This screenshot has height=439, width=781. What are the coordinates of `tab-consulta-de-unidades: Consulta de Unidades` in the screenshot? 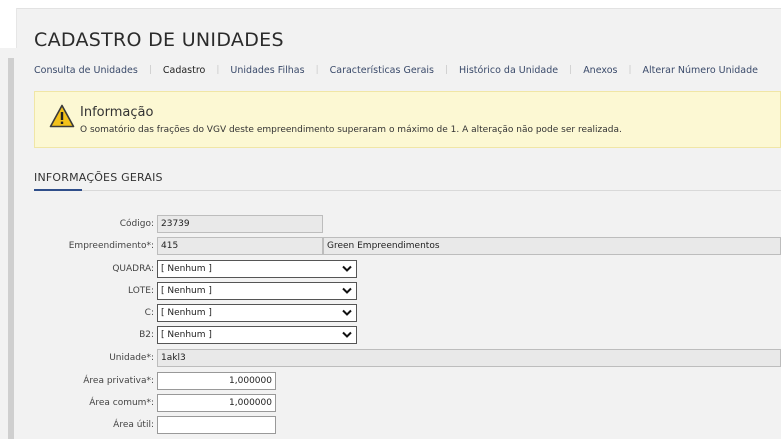 It's located at (86, 70).